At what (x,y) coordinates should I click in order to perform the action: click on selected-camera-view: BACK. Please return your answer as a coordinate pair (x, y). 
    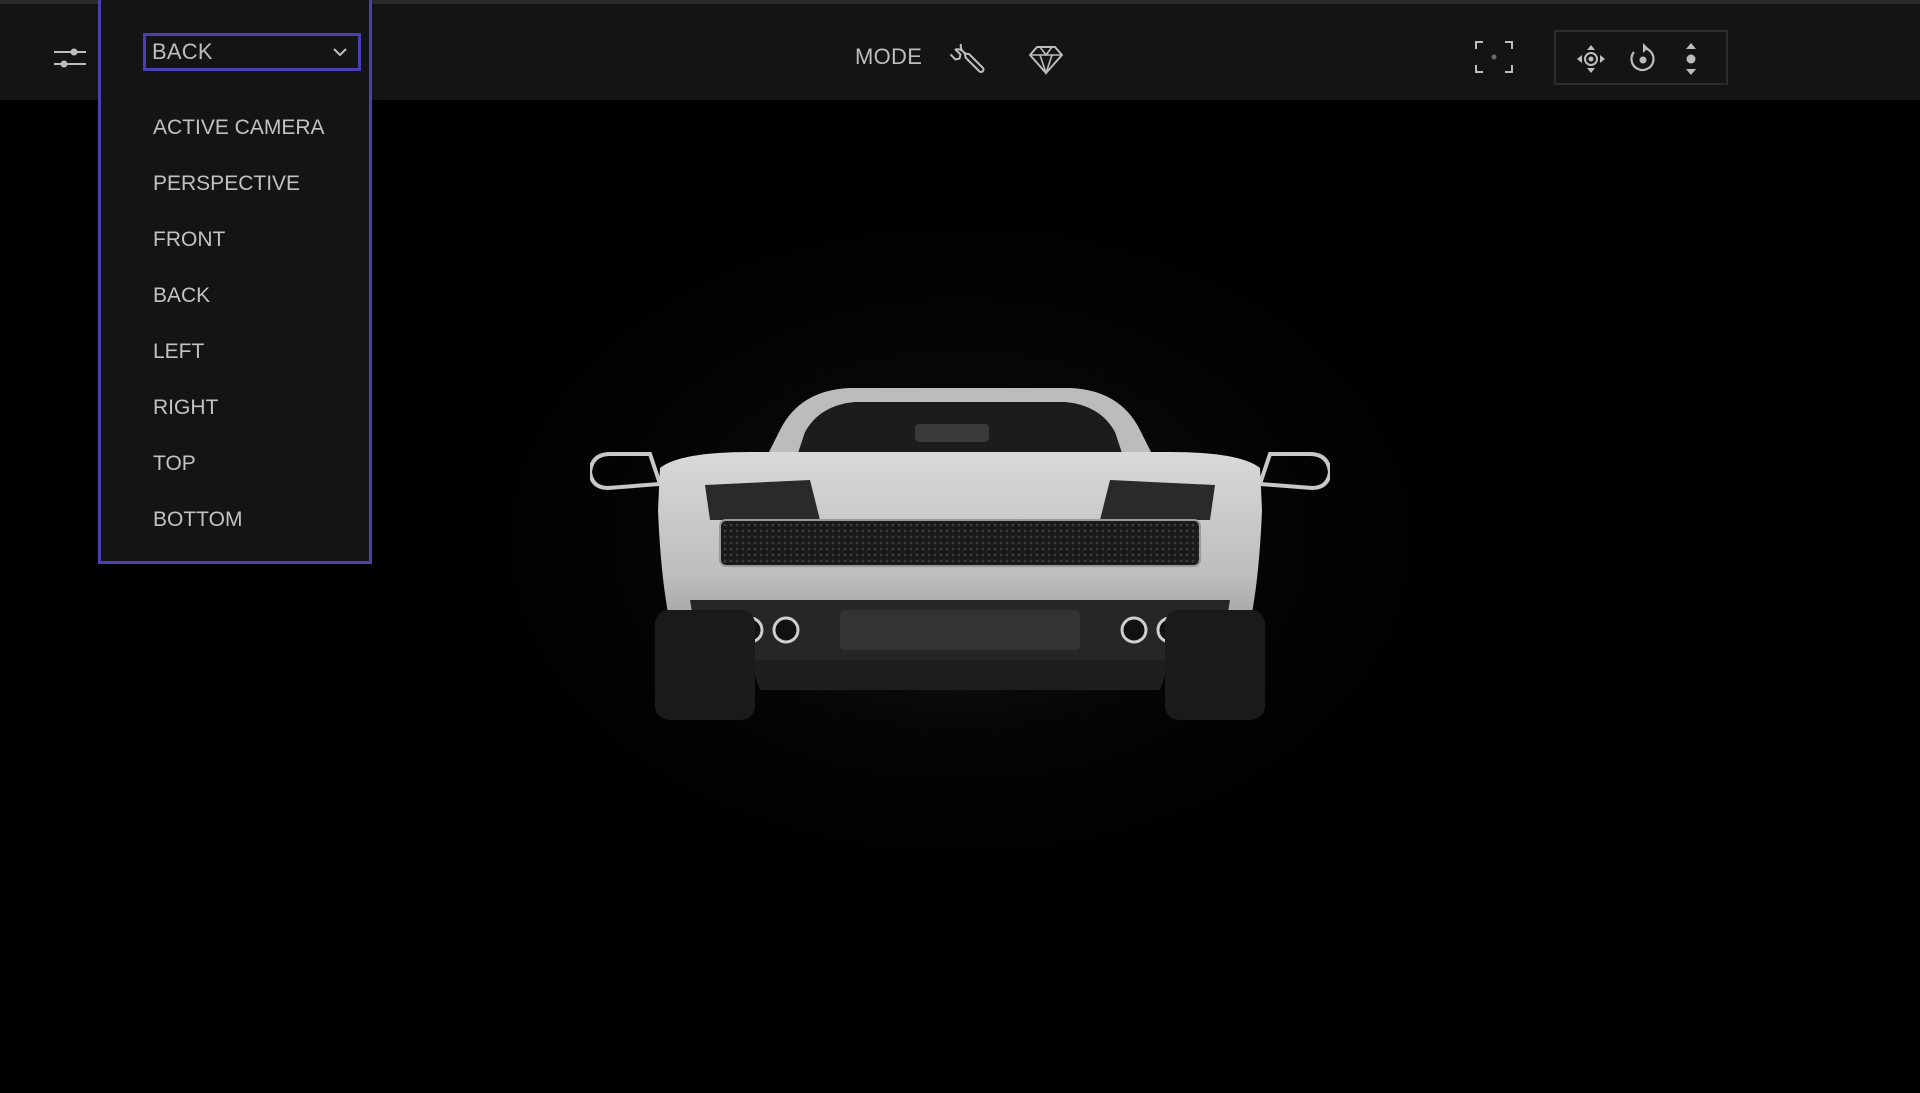
    Looking at the image, I should click on (182, 51).